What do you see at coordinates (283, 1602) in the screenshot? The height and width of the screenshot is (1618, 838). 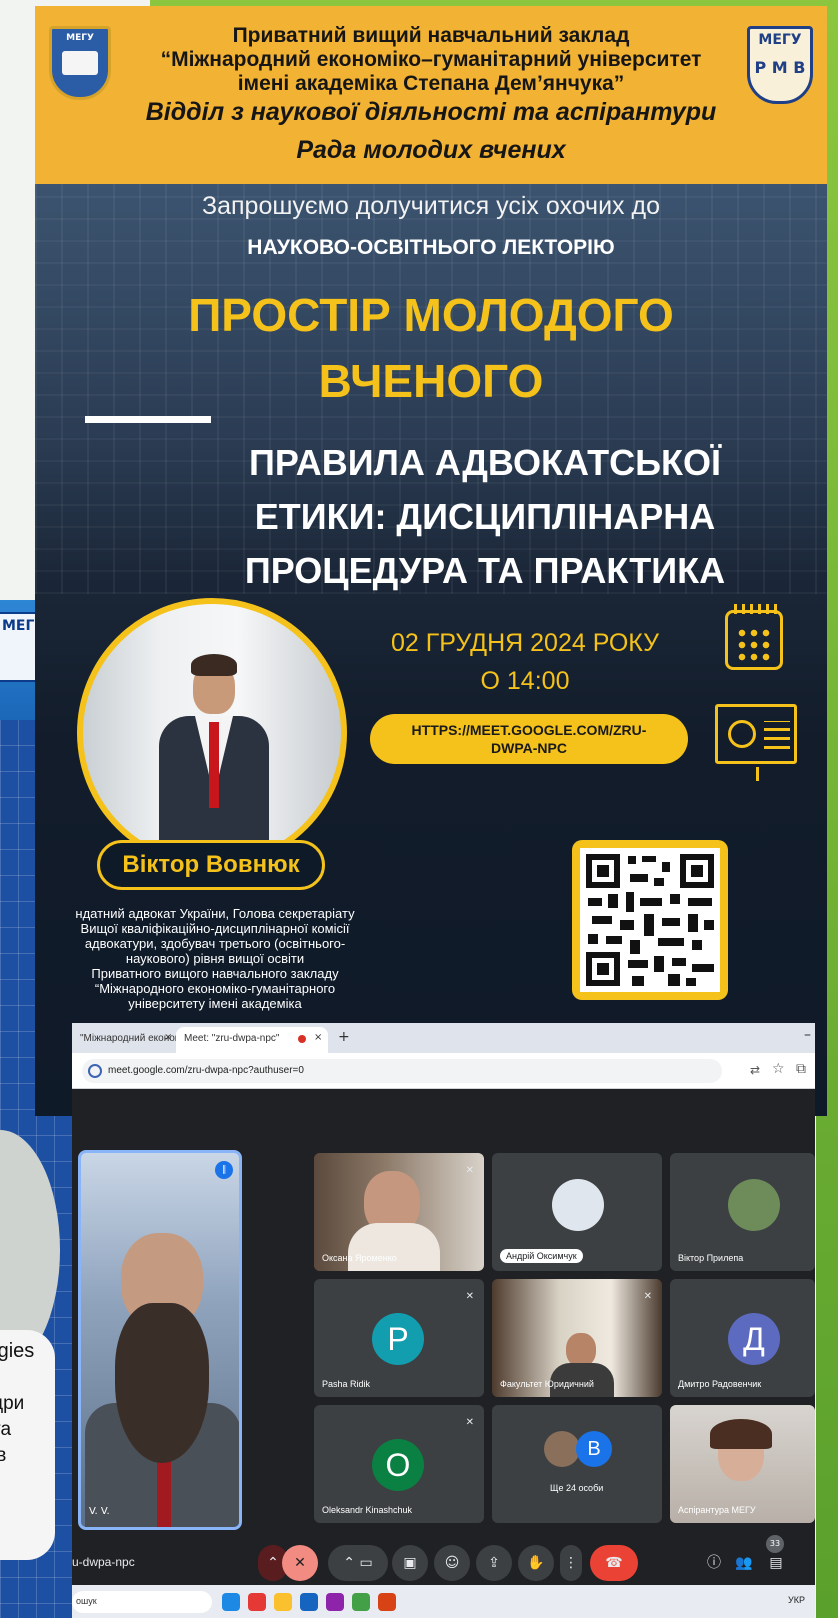 I see `folder-icon` at bounding box center [283, 1602].